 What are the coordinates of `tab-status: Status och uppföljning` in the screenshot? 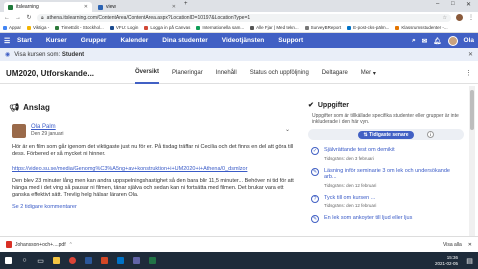 It's located at (279, 73).